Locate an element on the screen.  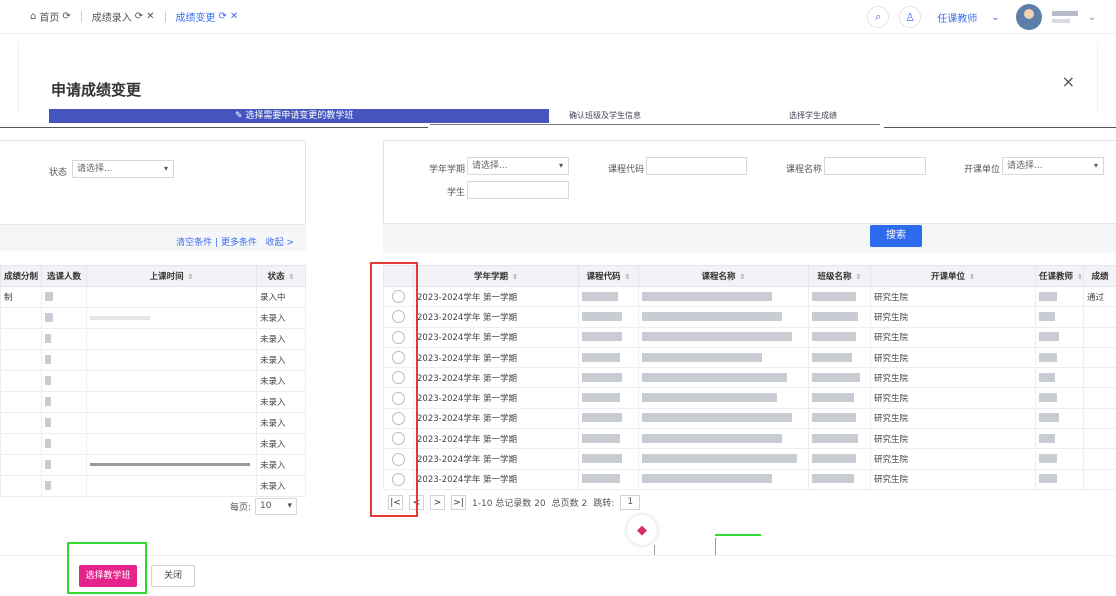
course-code-input is located at coordinates (696, 166).